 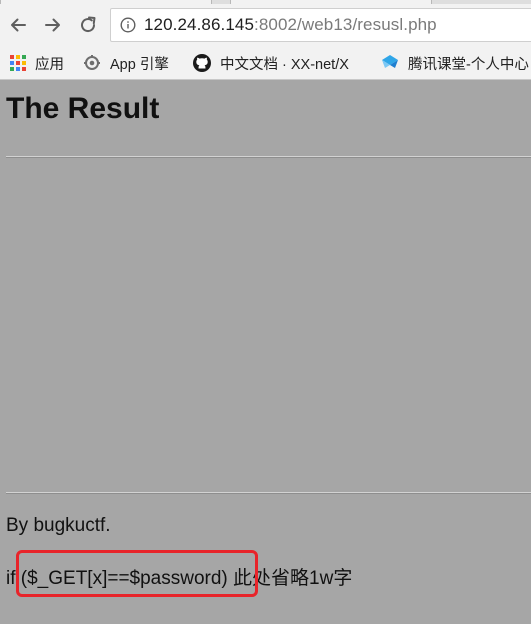 I want to click on info-icon, so click(x=128, y=25).